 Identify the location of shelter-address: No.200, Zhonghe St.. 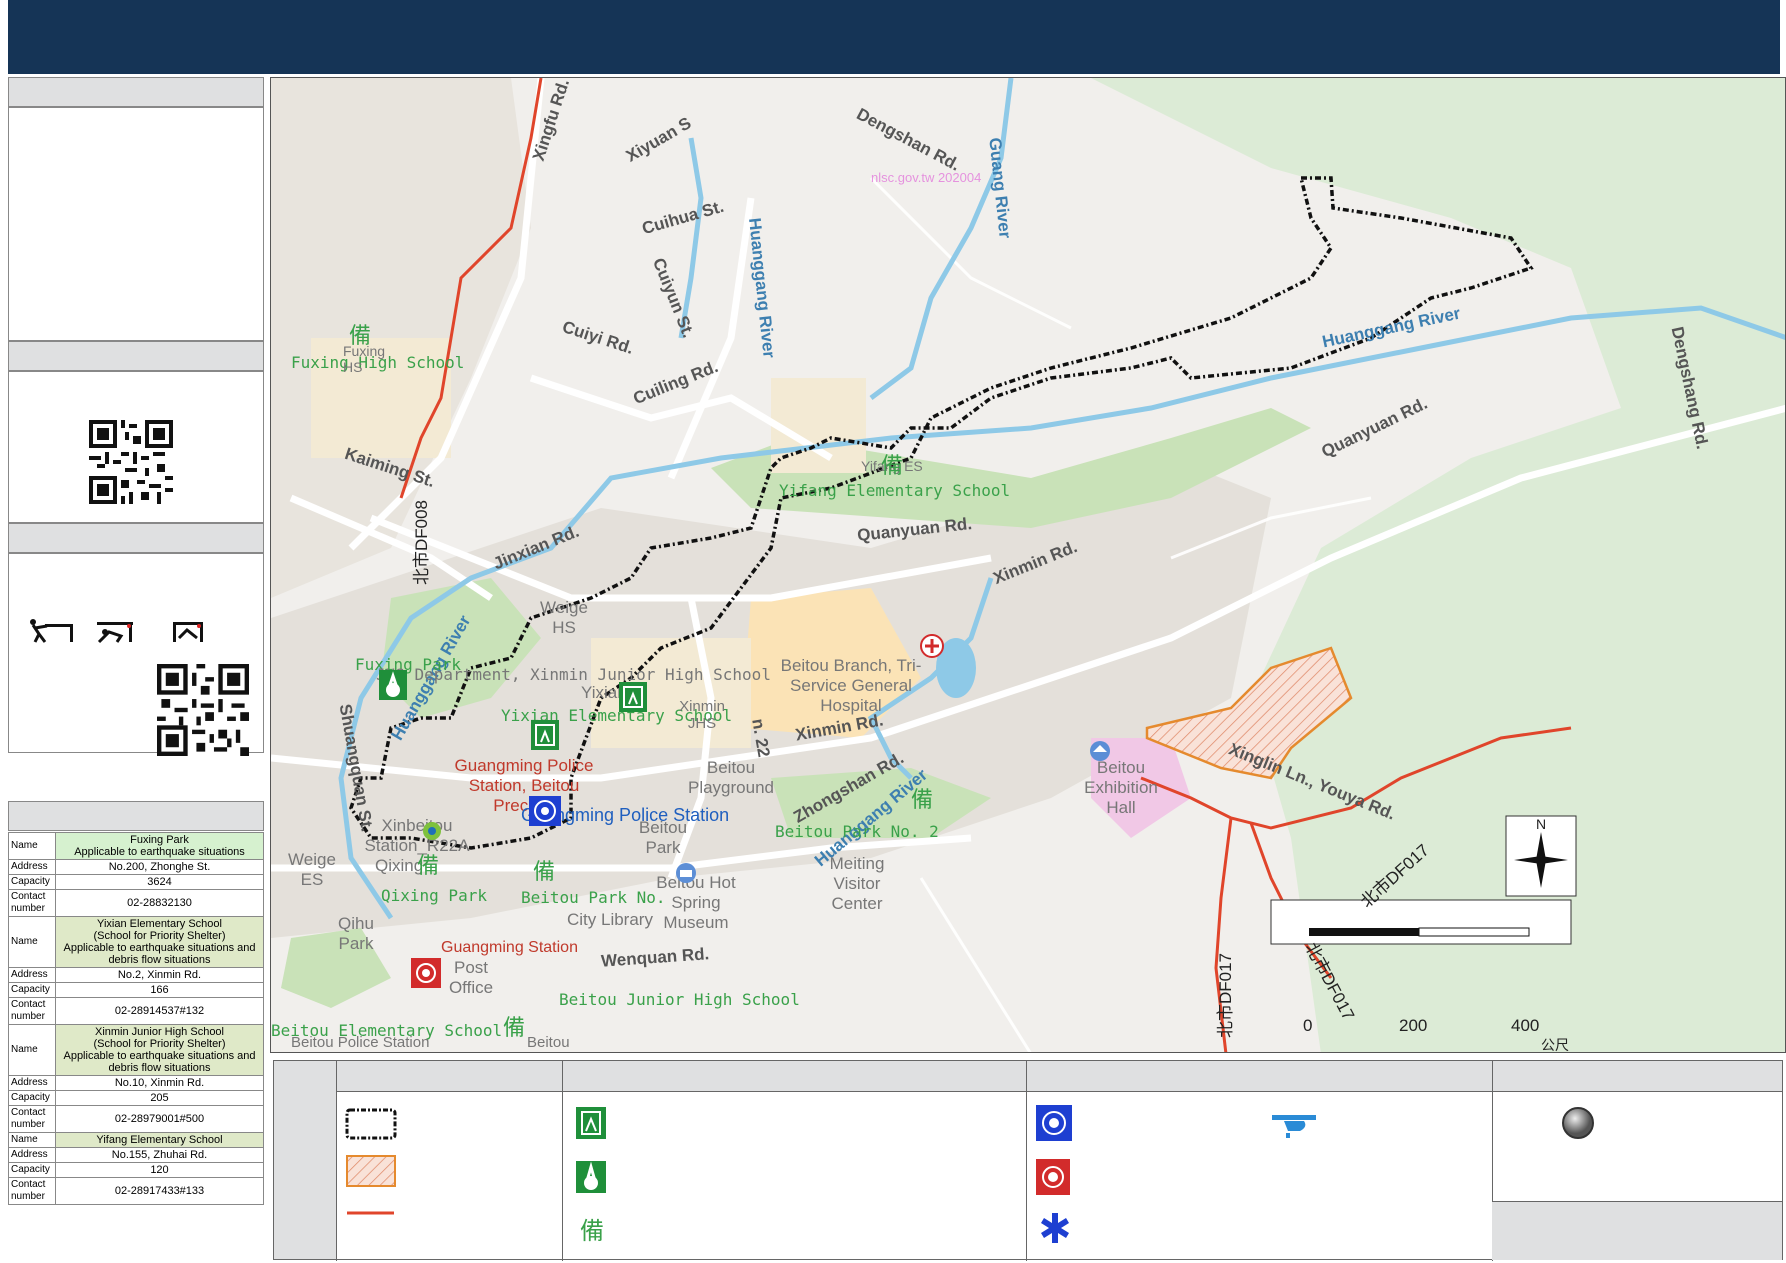
(159, 867).